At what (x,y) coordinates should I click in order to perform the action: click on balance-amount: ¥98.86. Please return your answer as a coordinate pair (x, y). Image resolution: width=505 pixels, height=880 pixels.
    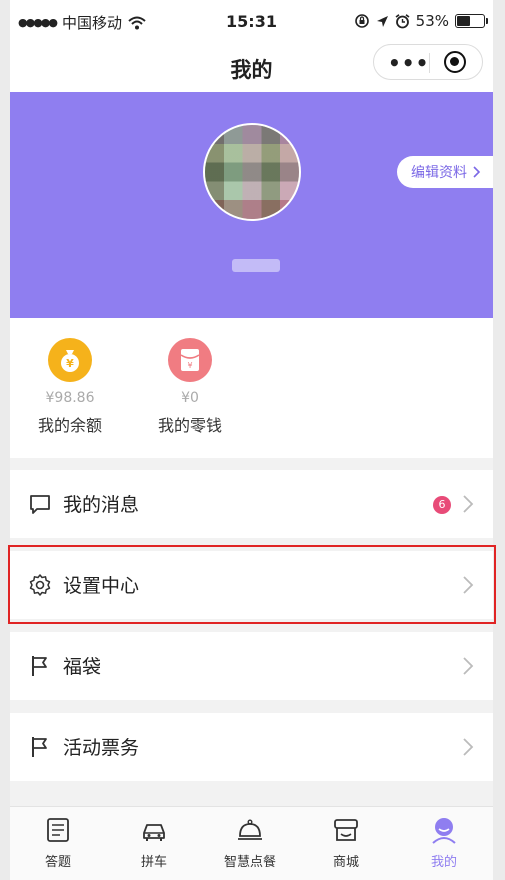
    Looking at the image, I should click on (70, 398).